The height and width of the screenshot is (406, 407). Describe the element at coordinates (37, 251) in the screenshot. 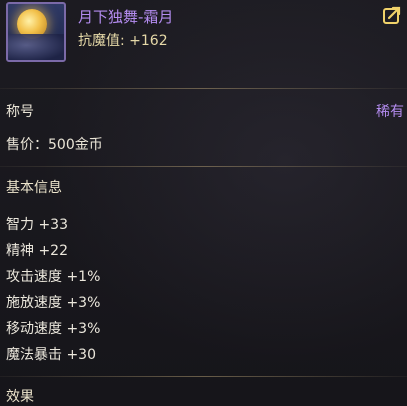

I see `attr-spirit: 精神 +22` at that location.